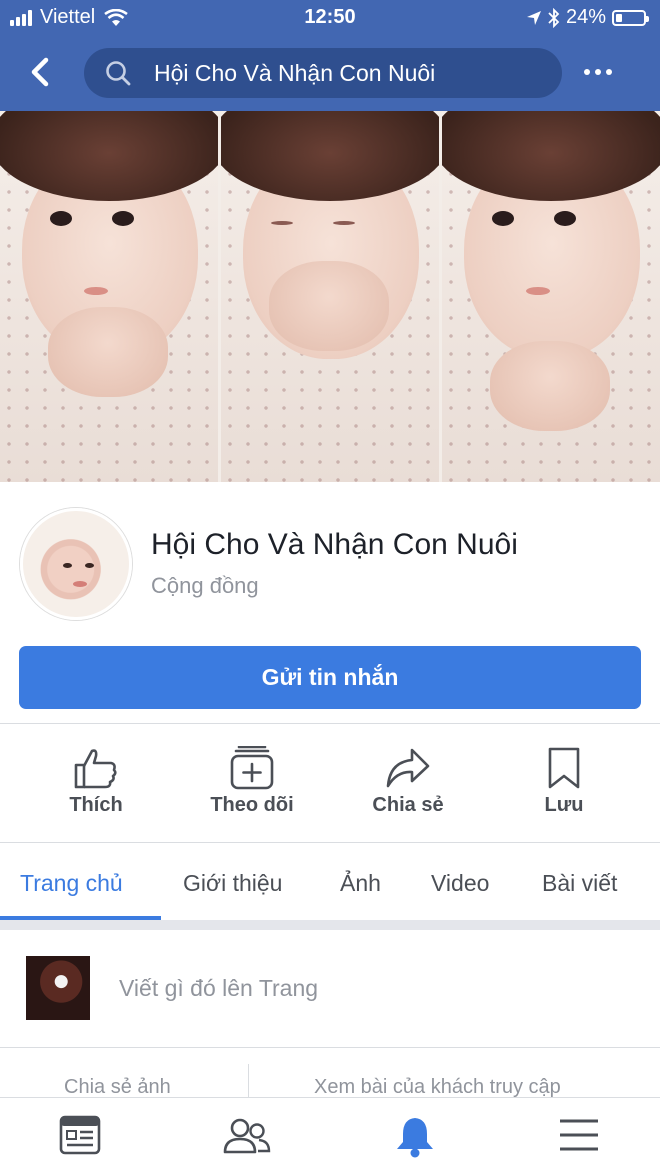 Image resolution: width=660 pixels, height=1174 pixels. What do you see at coordinates (330, 881) in the screenshot?
I see `page-tabs: Trang chủ Giới thiệu Ảnh Video Bài viết` at bounding box center [330, 881].